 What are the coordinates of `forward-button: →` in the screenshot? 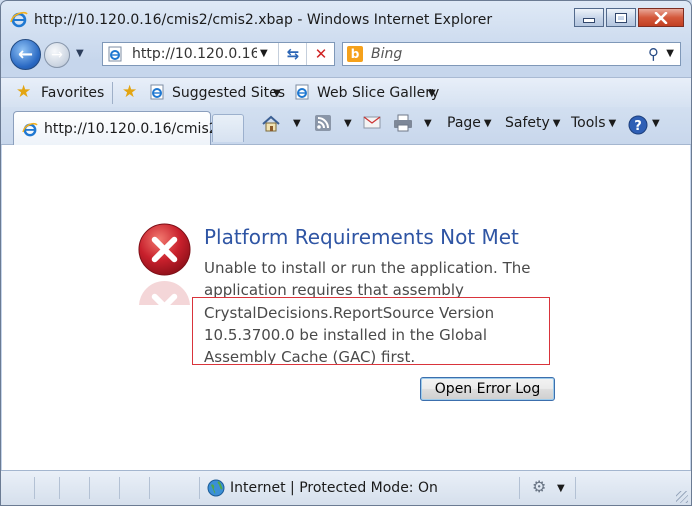 It's located at (57, 55).